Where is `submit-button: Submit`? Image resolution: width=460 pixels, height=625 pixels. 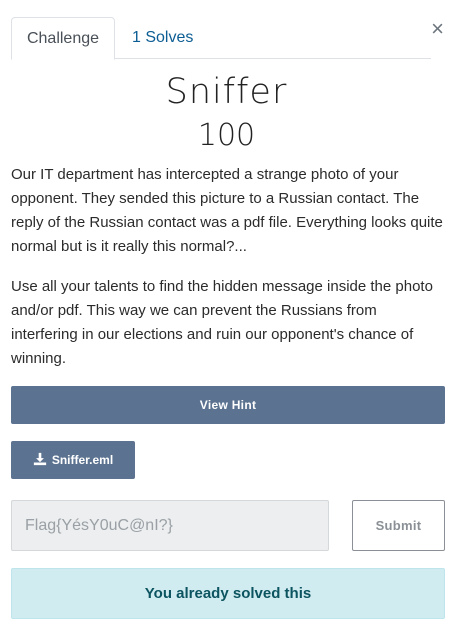 submit-button: Submit is located at coordinates (398, 525).